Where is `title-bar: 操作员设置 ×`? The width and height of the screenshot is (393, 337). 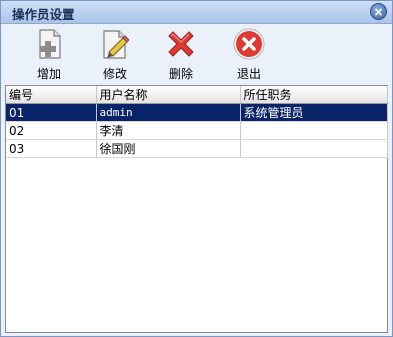
title-bar: 操作员设置 × is located at coordinates (196, 12).